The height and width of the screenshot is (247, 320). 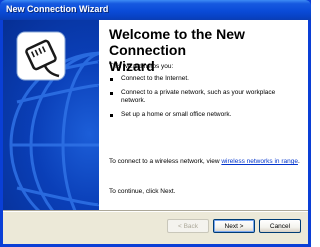 What do you see at coordinates (57, 9) in the screenshot?
I see `window-title: New Connection Wizard` at bounding box center [57, 9].